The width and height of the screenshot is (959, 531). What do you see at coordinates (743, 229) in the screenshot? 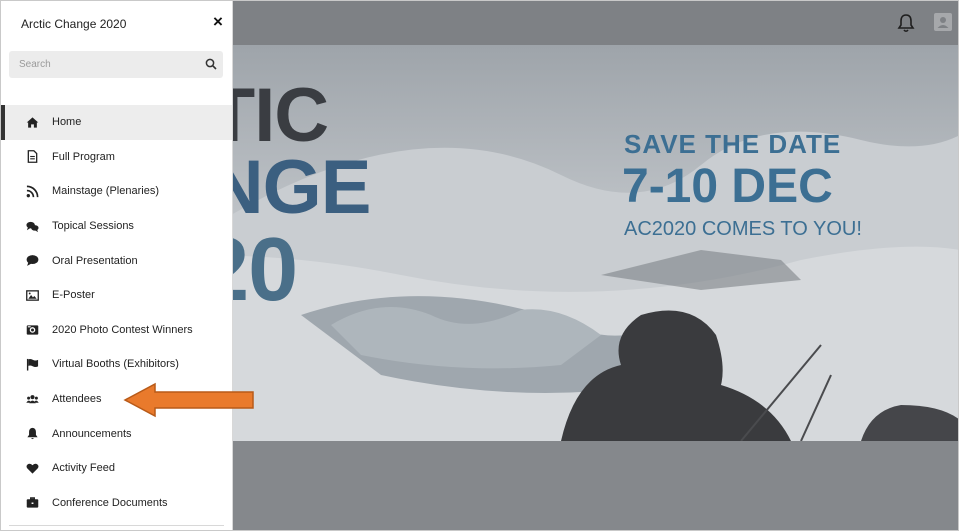
I see `event-tagline: AC2020 COMES TO YOU!` at bounding box center [743, 229].